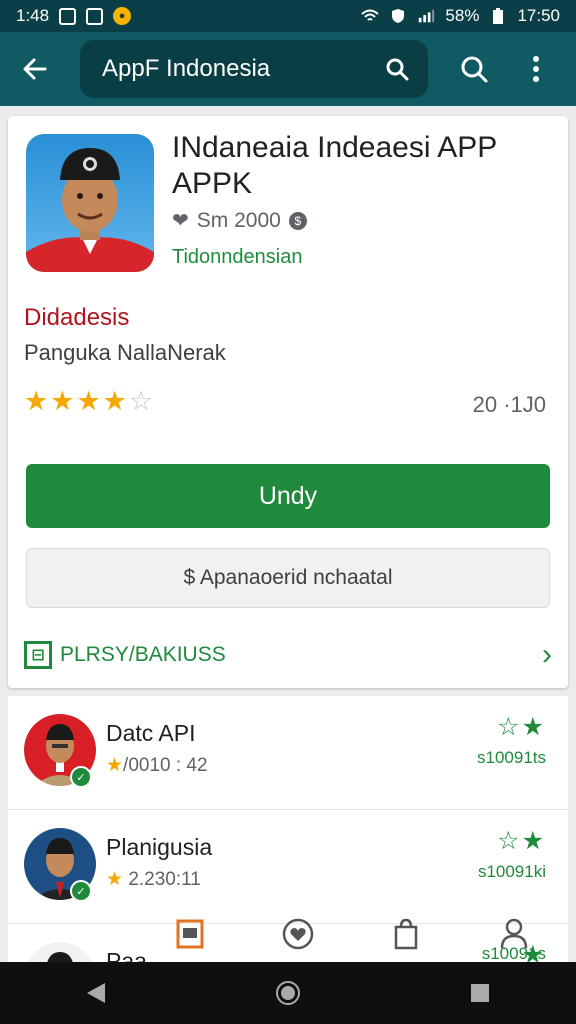  I want to click on chevron-right-icon: ›, so click(547, 654).